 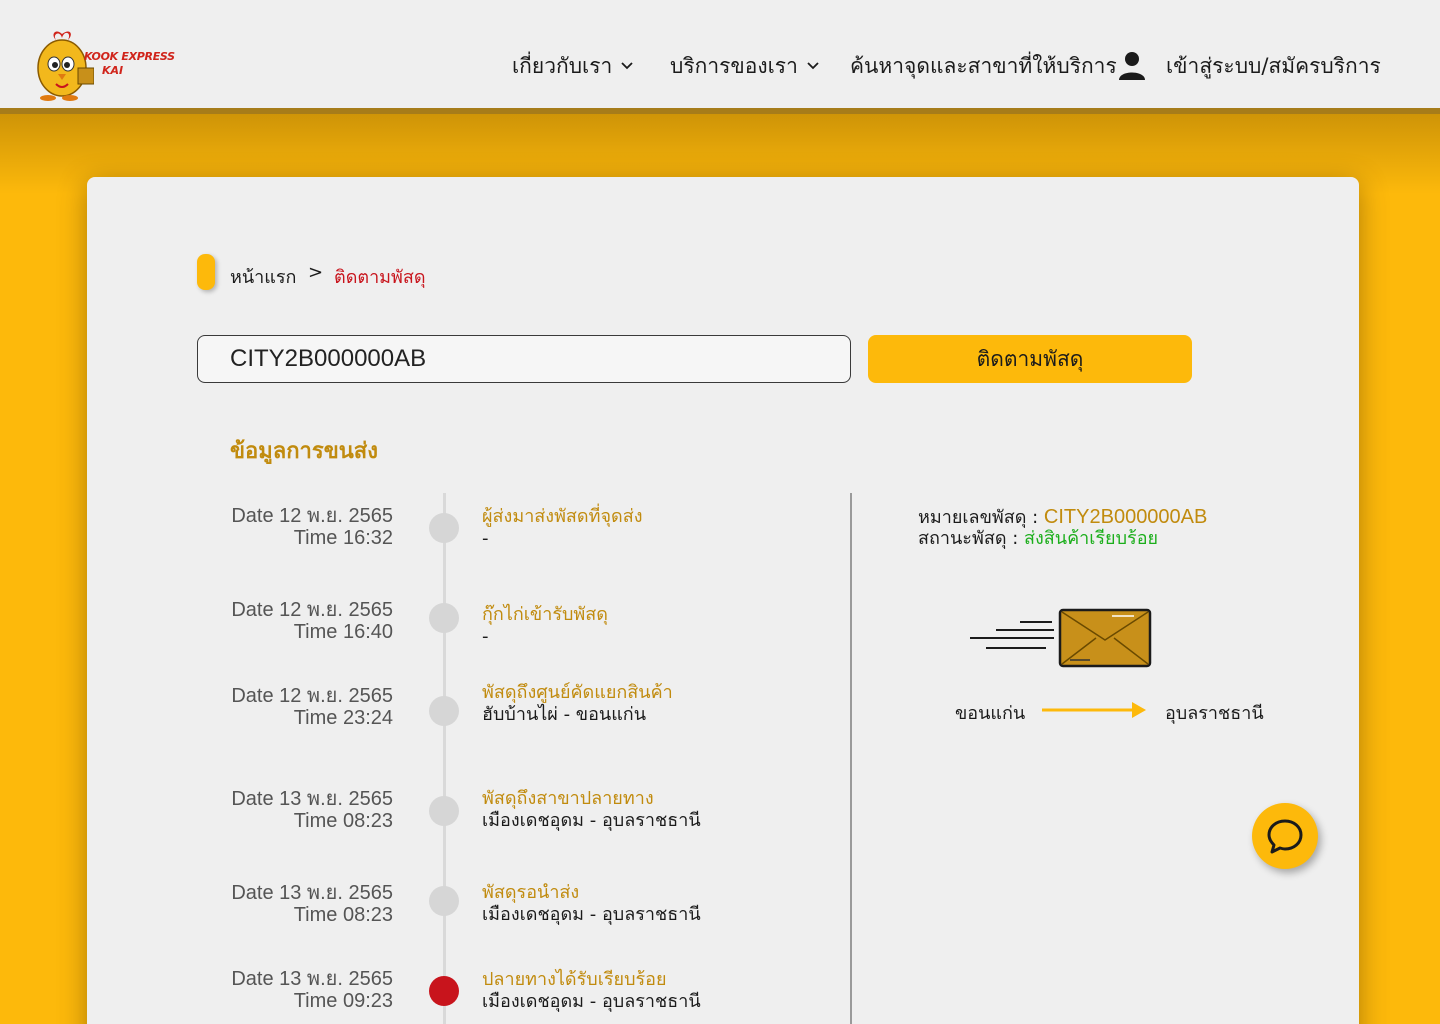 I want to click on route-origin: ขอนแก่น, so click(x=990, y=713).